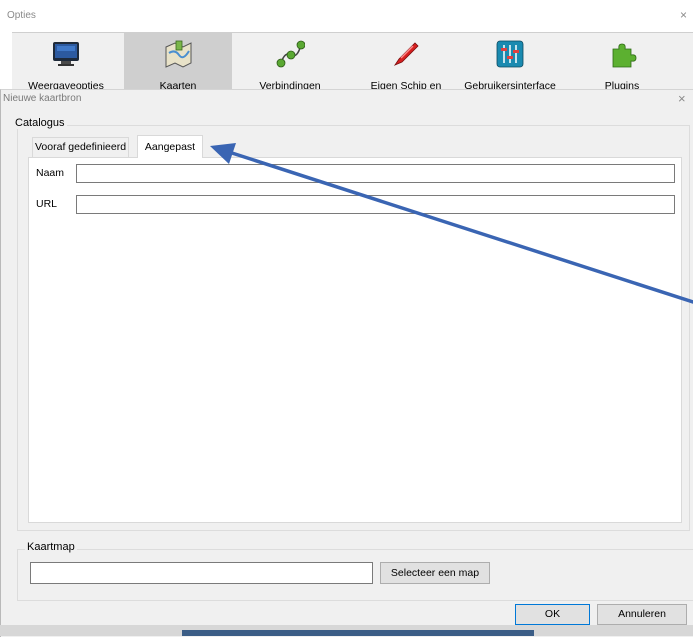 This screenshot has width=693, height=637. I want to click on url-input, so click(375, 204).